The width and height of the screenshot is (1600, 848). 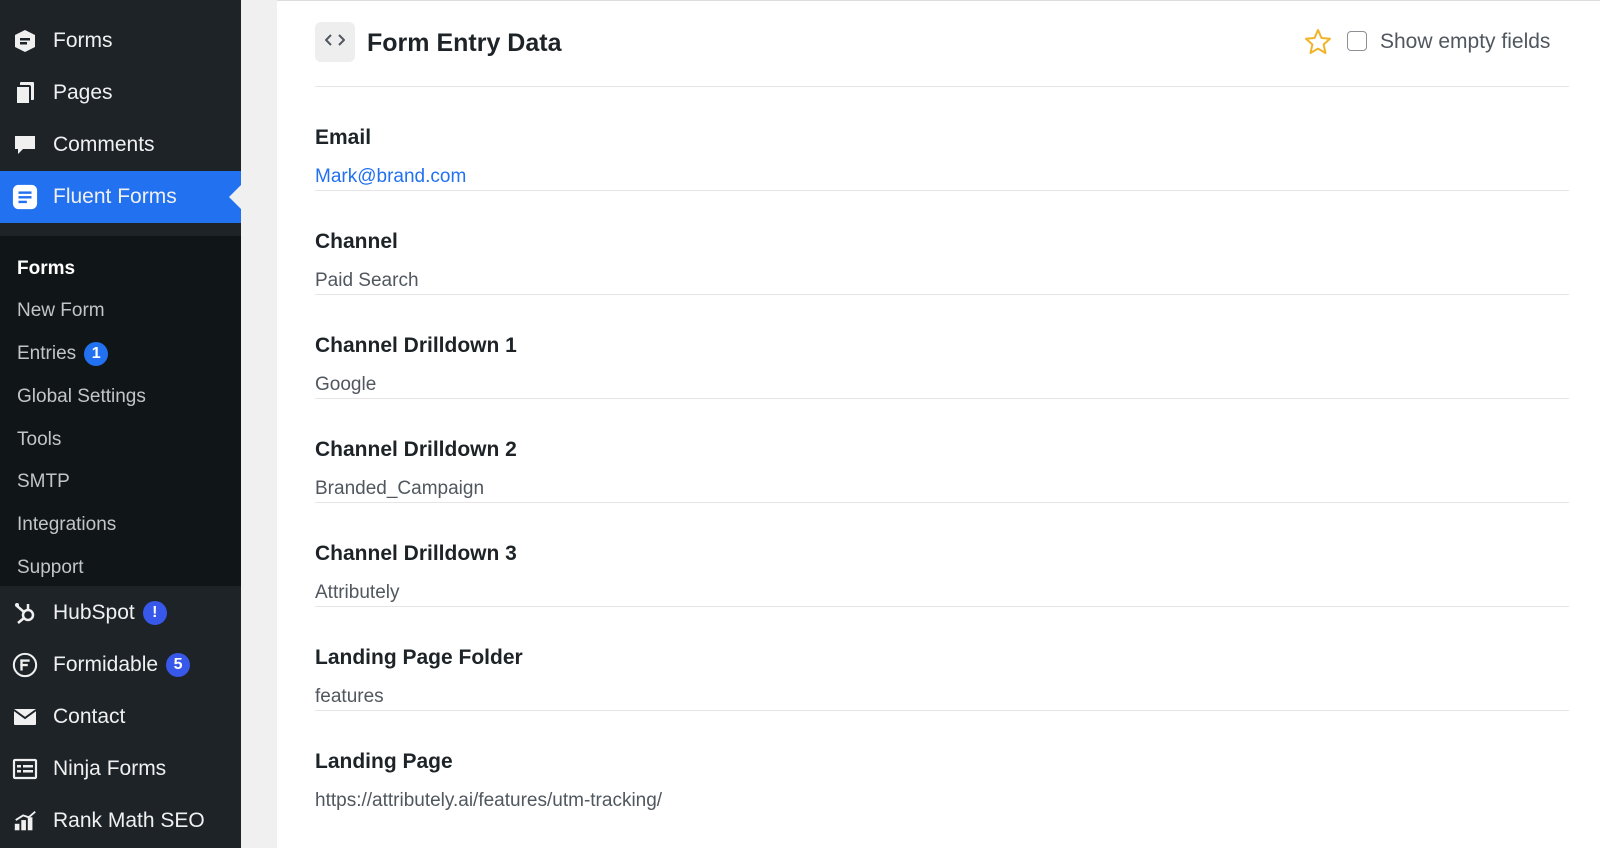 I want to click on content-gutter, so click(x=259, y=424).